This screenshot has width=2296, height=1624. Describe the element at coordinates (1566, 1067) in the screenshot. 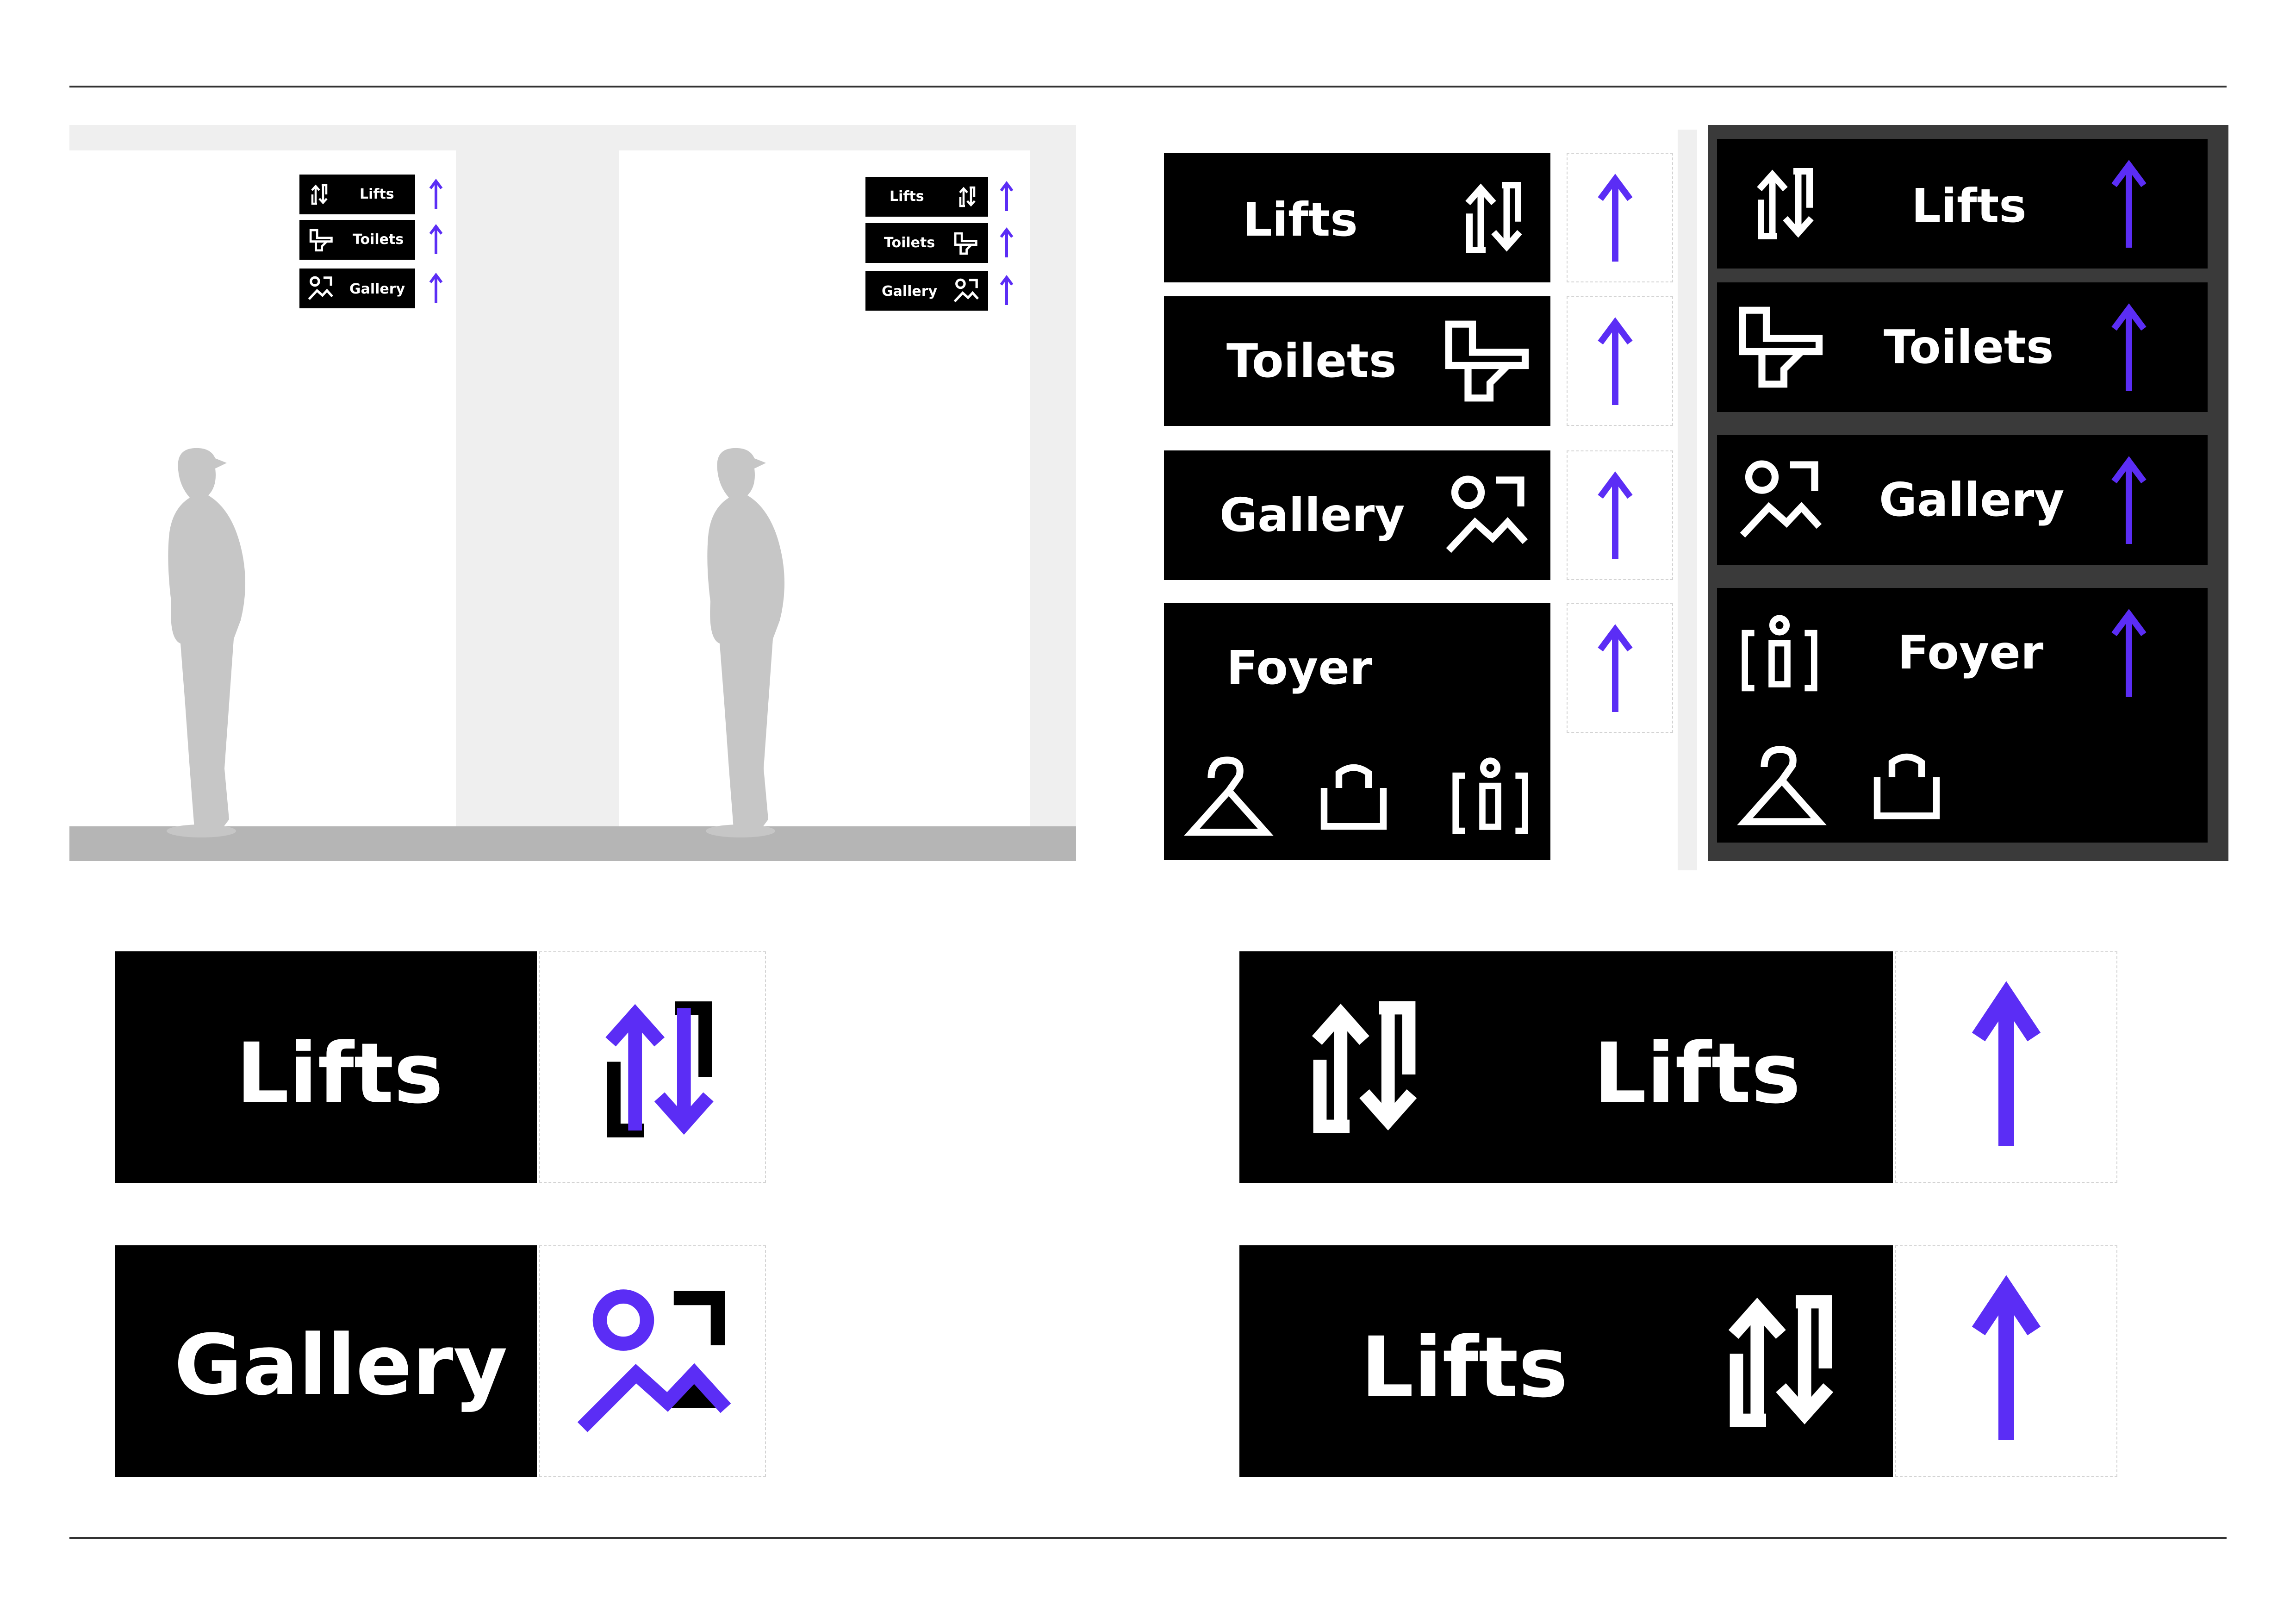

I see `large-sign-lifts-icon-left: Lifts` at that location.